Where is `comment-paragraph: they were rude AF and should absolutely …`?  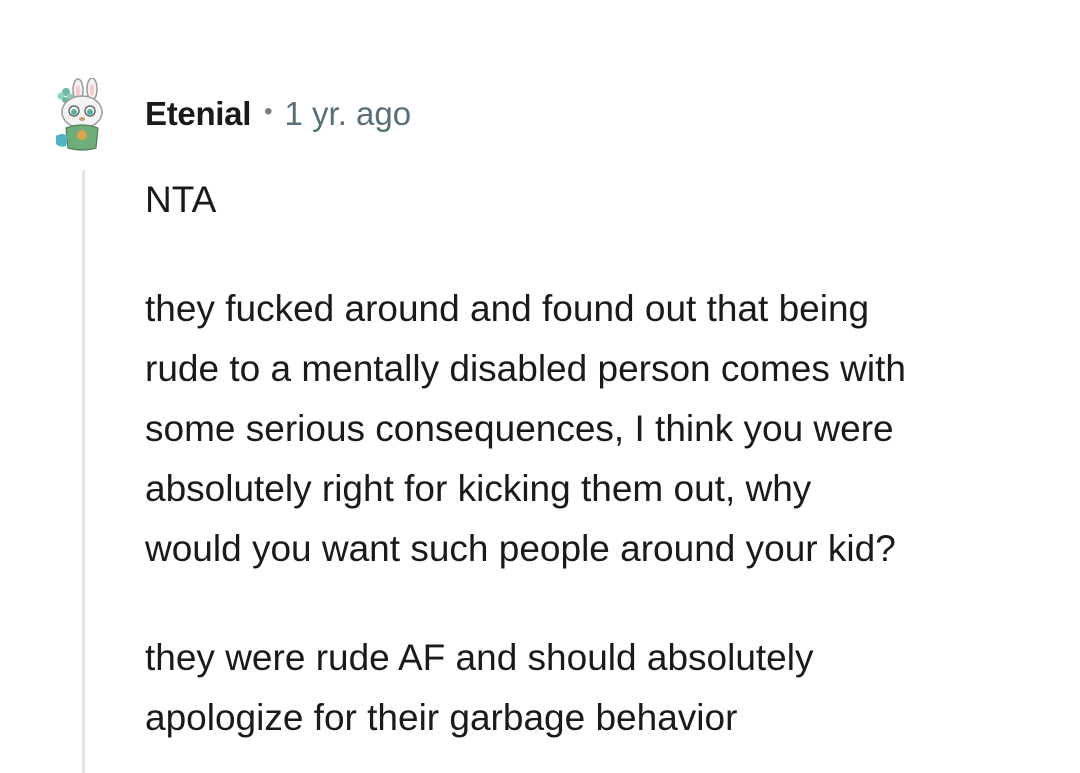 comment-paragraph: they were rude AF and should absolutely … is located at coordinates (479, 687).